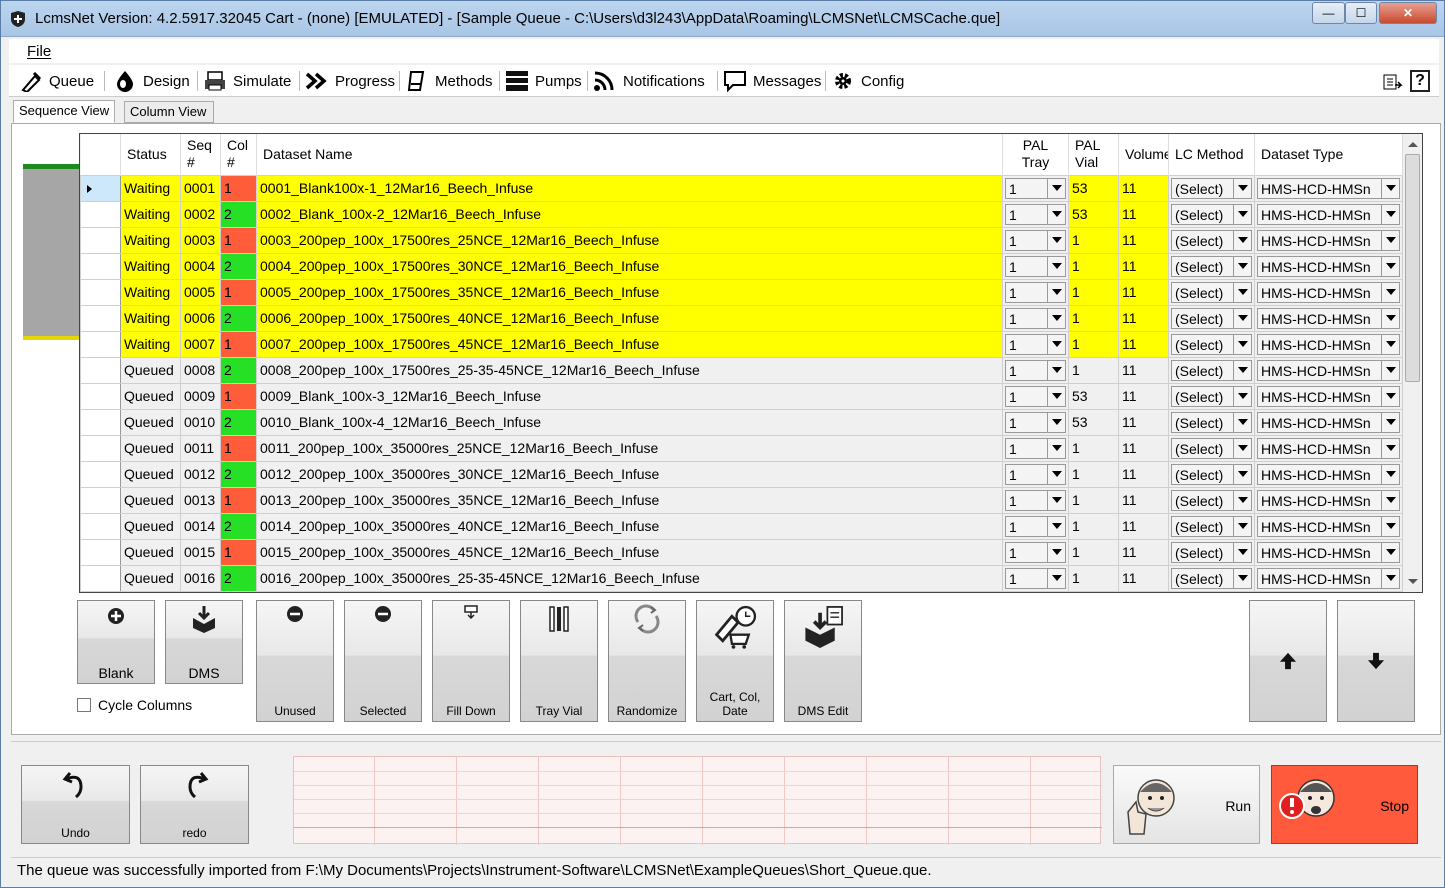 The width and height of the screenshot is (1445, 888). Describe the element at coordinates (649, 81) in the screenshot. I see `toolbar-notifications: Notifications` at that location.